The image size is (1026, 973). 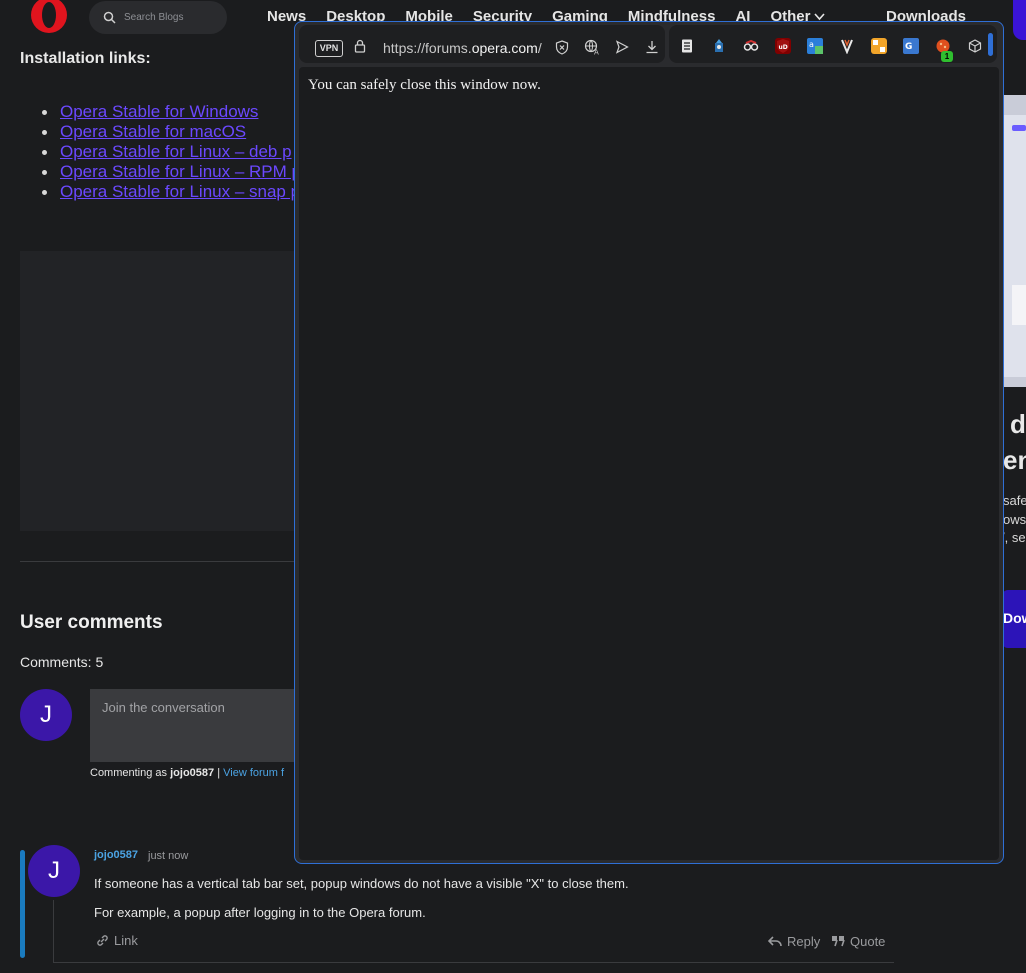 I want to click on address-bar: VPN https://forums.opera.com/ A, so click(x=482, y=44).